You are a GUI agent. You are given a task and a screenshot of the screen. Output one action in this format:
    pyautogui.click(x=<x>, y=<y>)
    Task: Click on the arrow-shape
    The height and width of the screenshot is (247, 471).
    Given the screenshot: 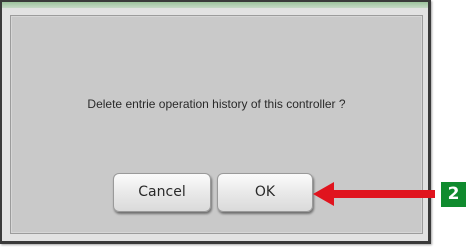 What is the action you would take?
    pyautogui.click(x=374, y=194)
    